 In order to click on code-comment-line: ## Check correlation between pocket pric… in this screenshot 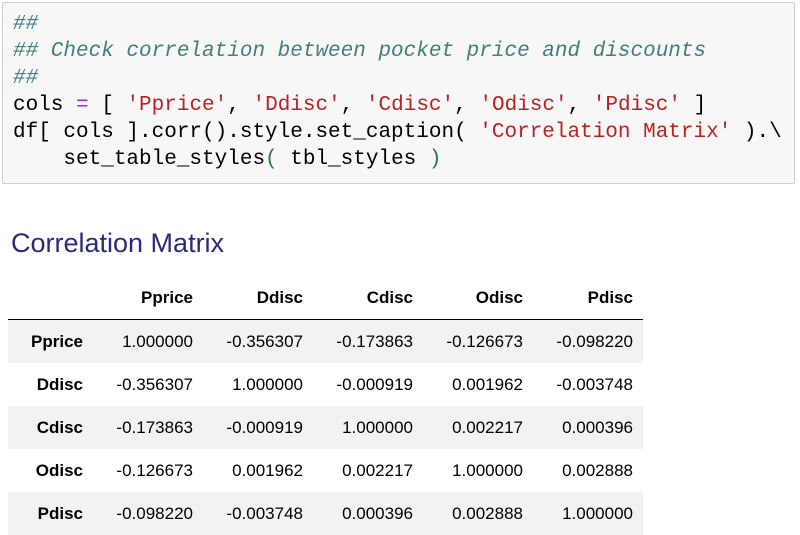, I will do `click(360, 51)`.